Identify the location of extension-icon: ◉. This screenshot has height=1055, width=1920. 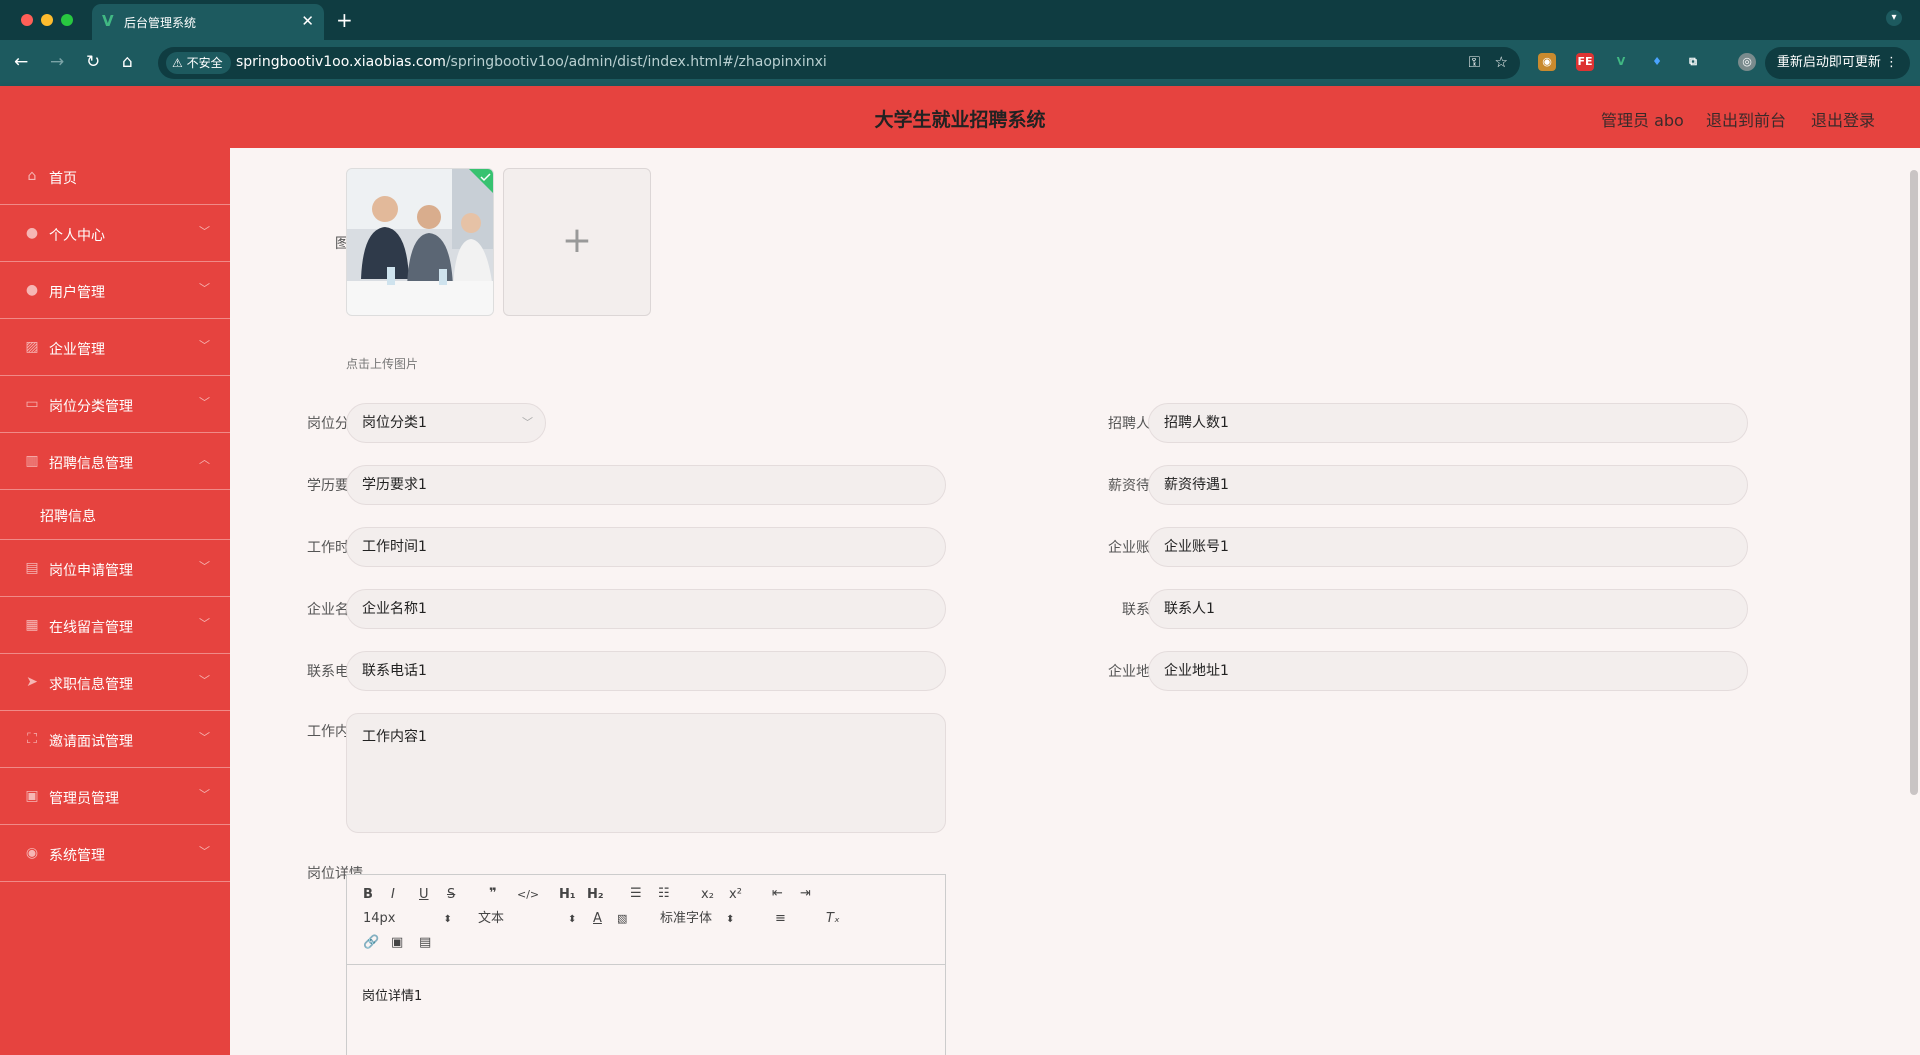
(1547, 62).